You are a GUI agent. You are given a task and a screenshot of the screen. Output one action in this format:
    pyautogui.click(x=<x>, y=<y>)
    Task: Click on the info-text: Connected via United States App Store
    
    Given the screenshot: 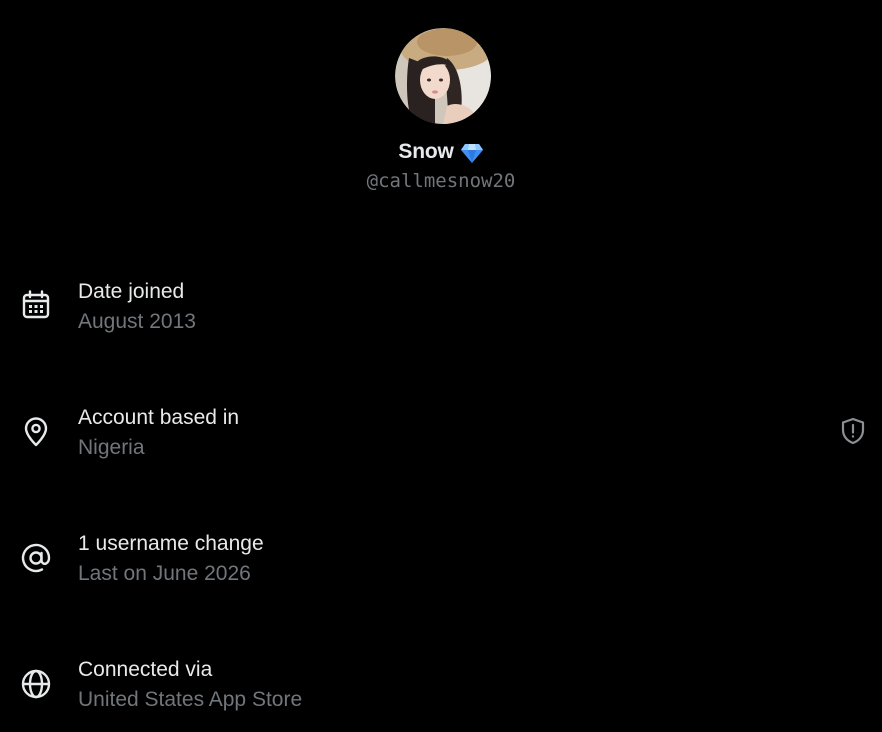 What is the action you would take?
    pyautogui.click(x=190, y=685)
    